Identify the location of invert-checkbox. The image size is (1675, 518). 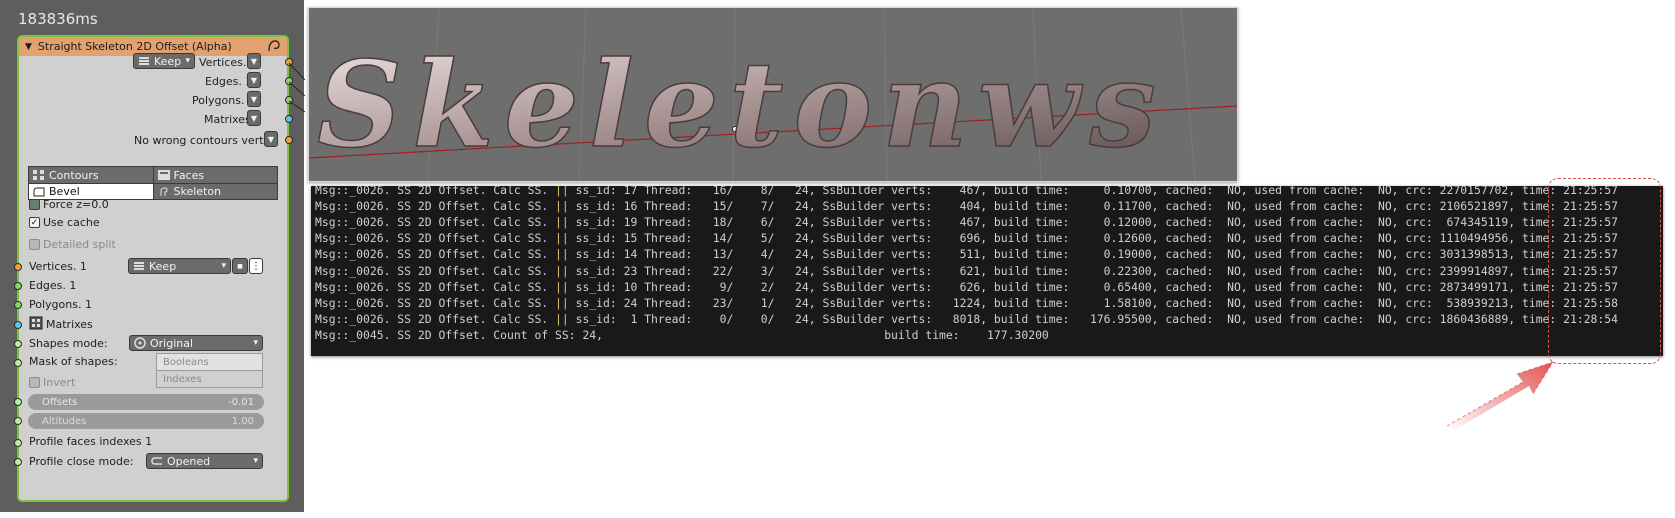
(34, 382).